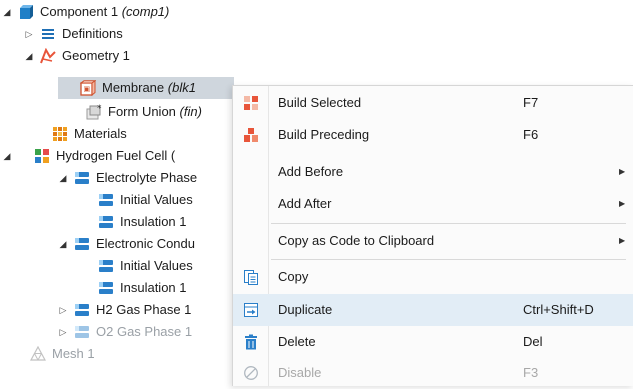  I want to click on tree-node-o2-gas-phase: ▷ O2 Gas Phase 1, so click(125, 332).